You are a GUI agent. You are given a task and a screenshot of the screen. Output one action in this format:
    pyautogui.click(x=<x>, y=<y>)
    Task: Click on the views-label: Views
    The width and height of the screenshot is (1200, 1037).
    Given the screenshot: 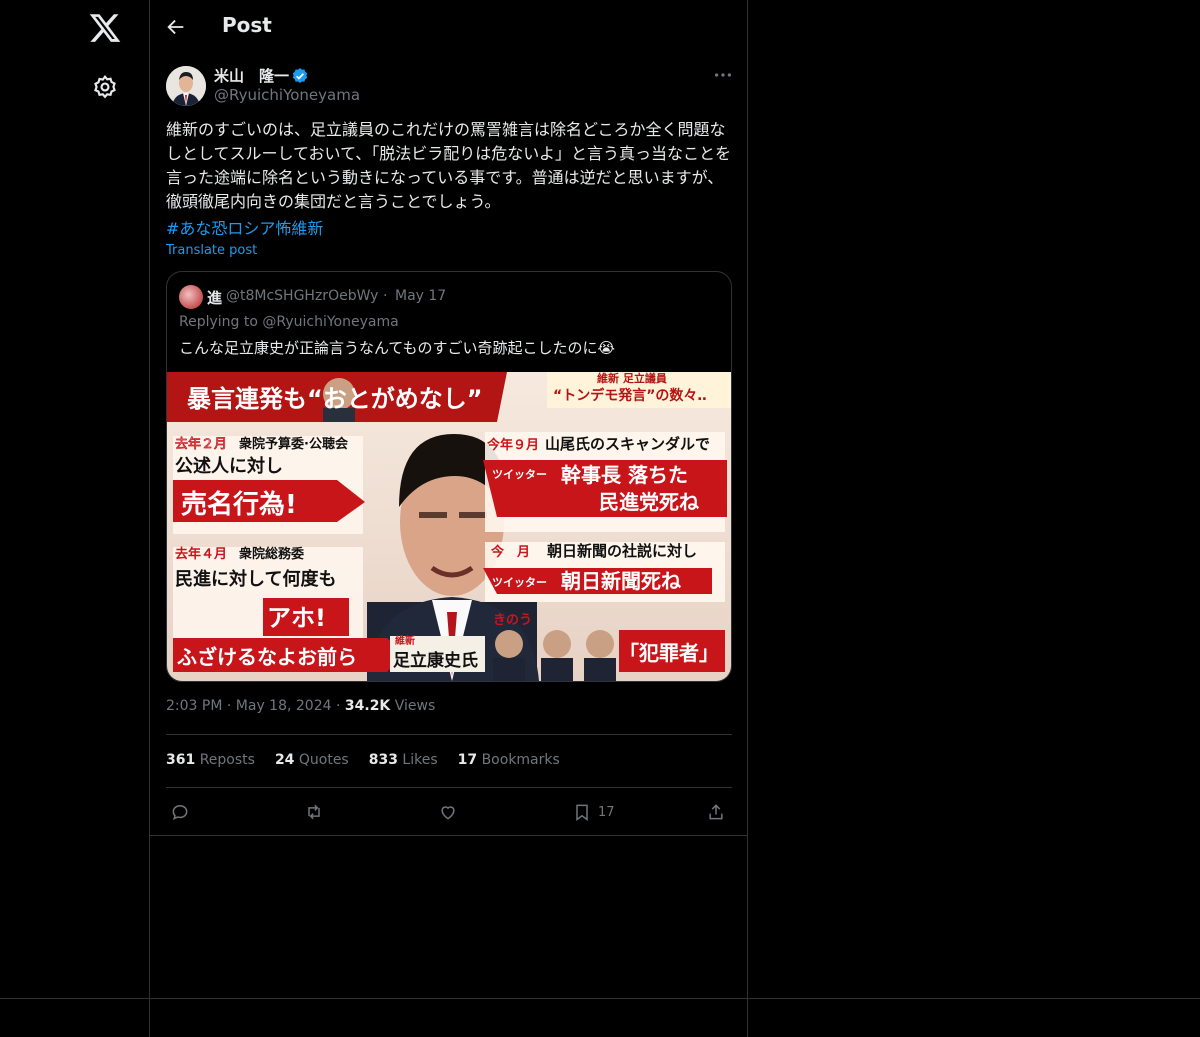 What is the action you would take?
    pyautogui.click(x=415, y=706)
    